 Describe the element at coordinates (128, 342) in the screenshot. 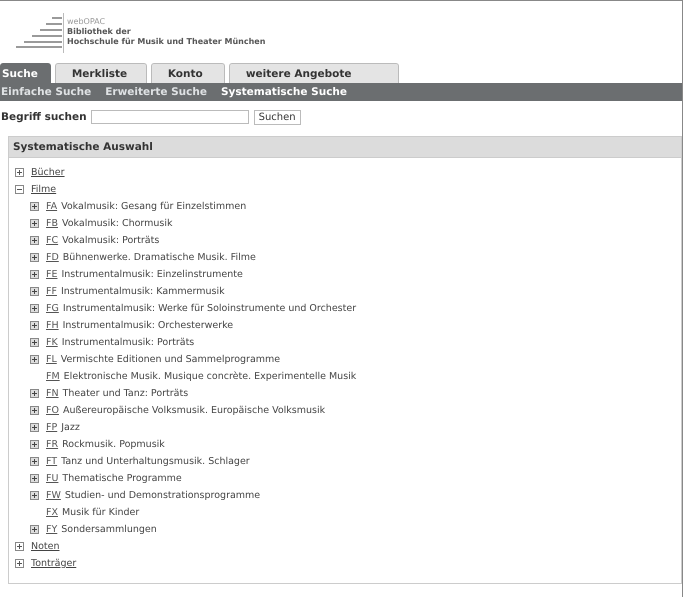

I see `class-label: Instrumentalmusik: Porträts` at that location.